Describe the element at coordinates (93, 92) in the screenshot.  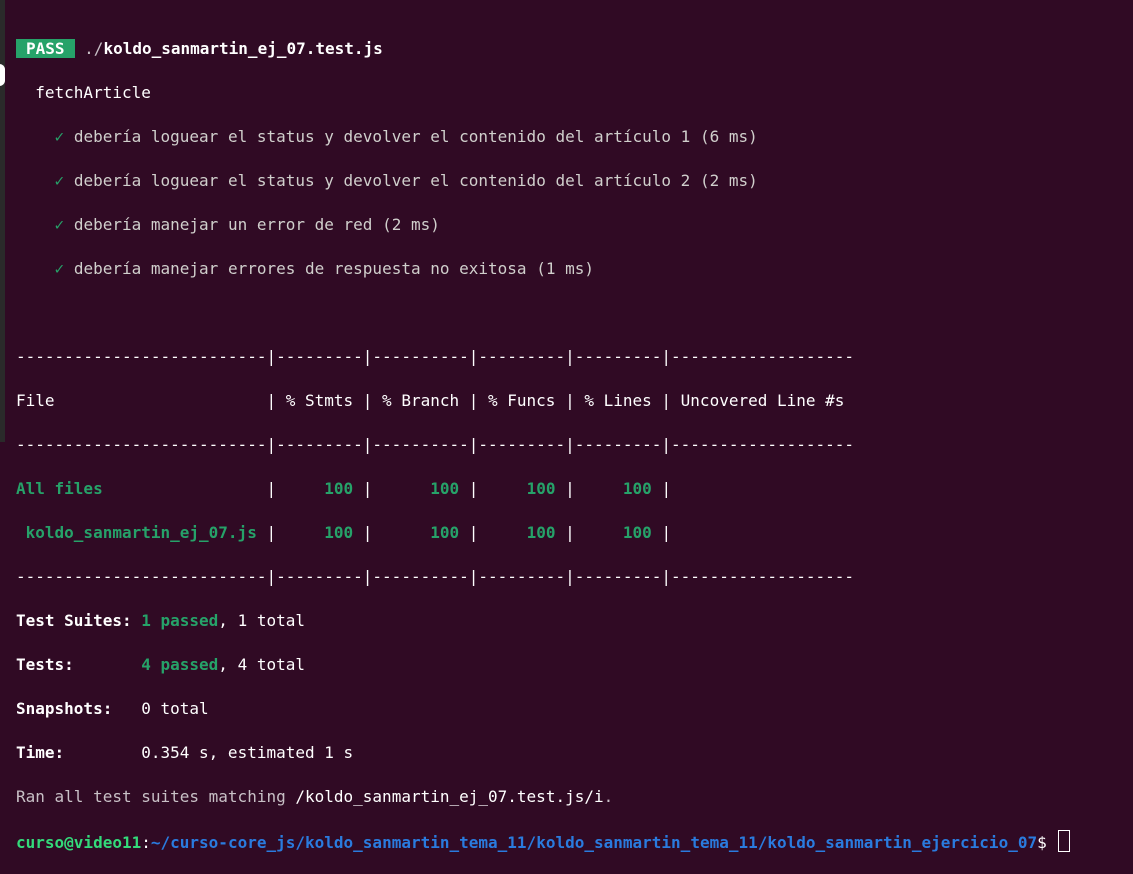
I see `suite-title: fetchArticle` at that location.